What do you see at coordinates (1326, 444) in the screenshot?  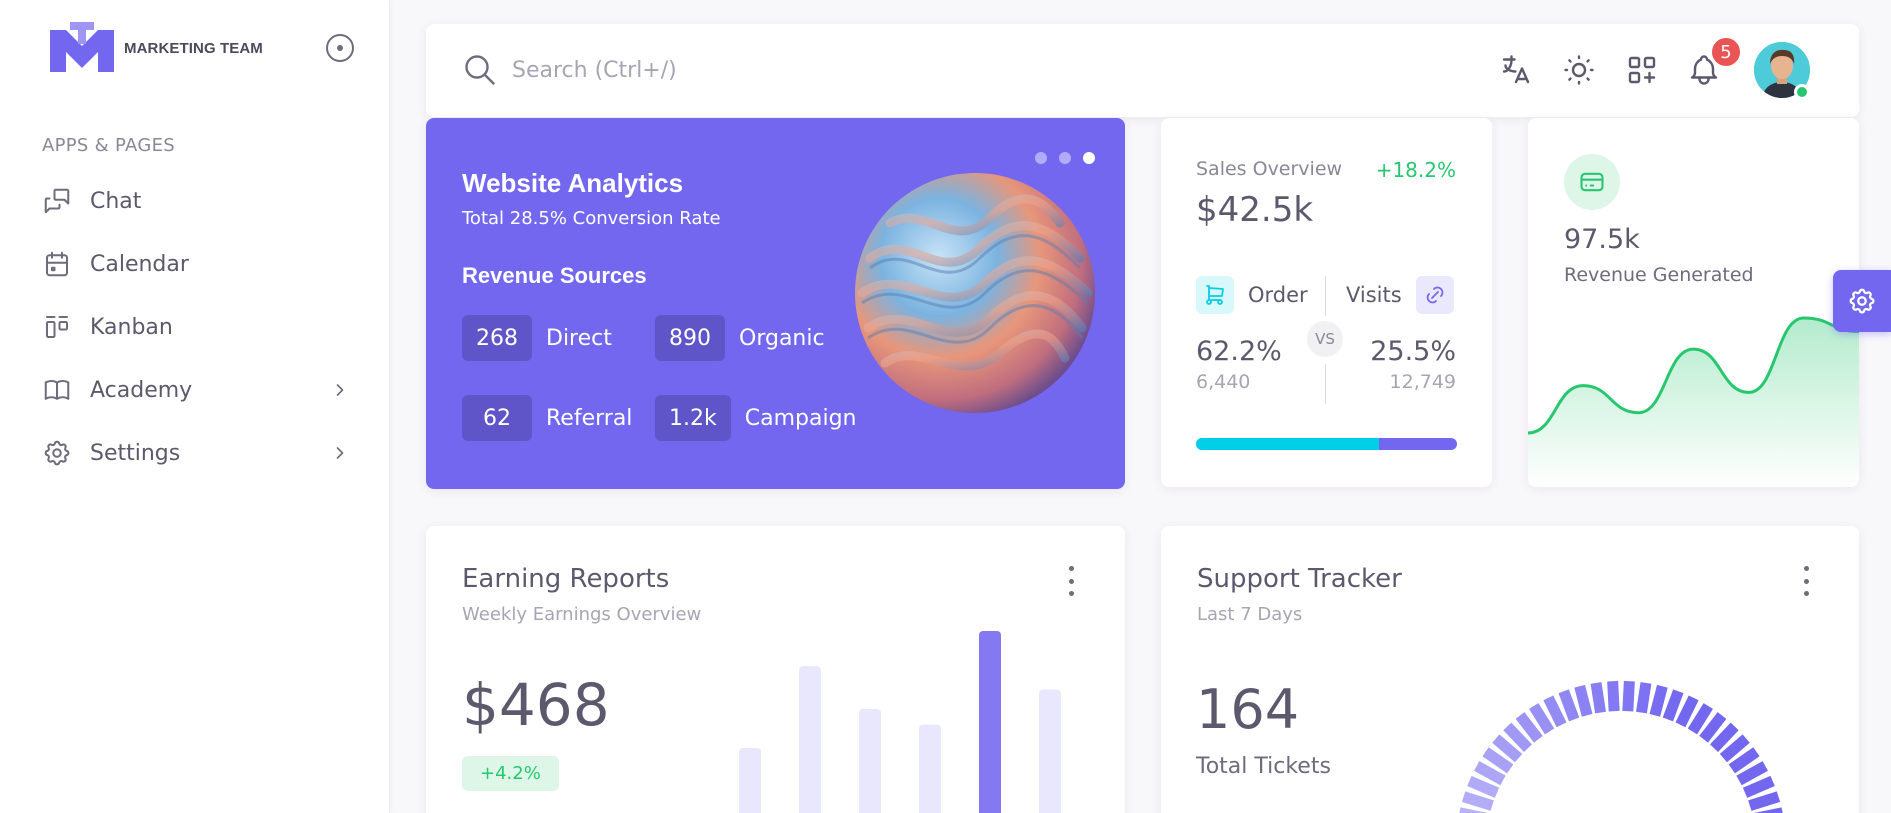 I see `order-visits-progress` at bounding box center [1326, 444].